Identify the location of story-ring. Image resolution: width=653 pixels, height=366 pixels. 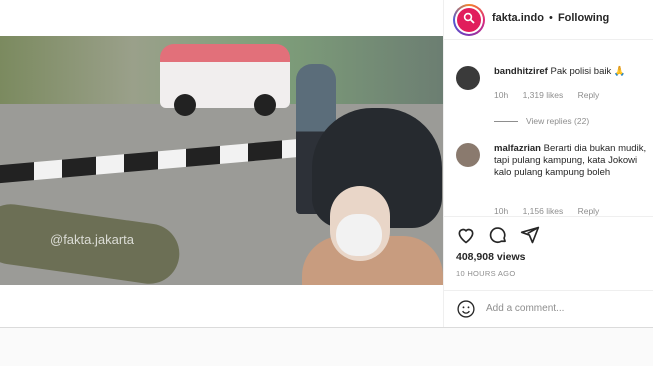
(469, 20).